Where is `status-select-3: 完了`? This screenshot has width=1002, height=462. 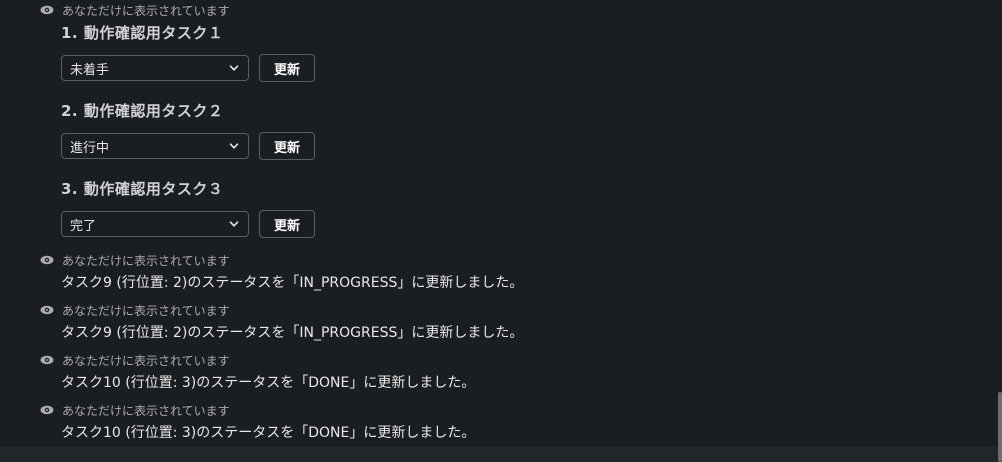 status-select-3: 完了 is located at coordinates (155, 224).